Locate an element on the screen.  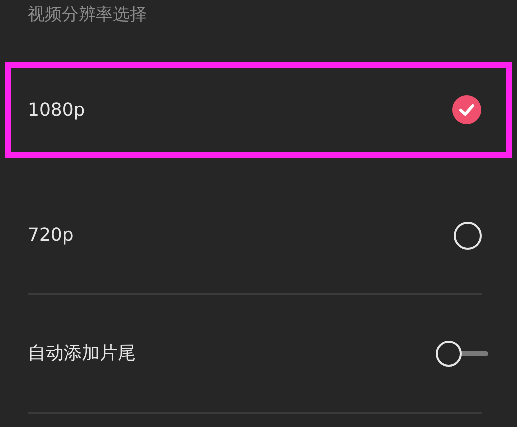
section-title: 视频分辨率选择 is located at coordinates (87, 15).